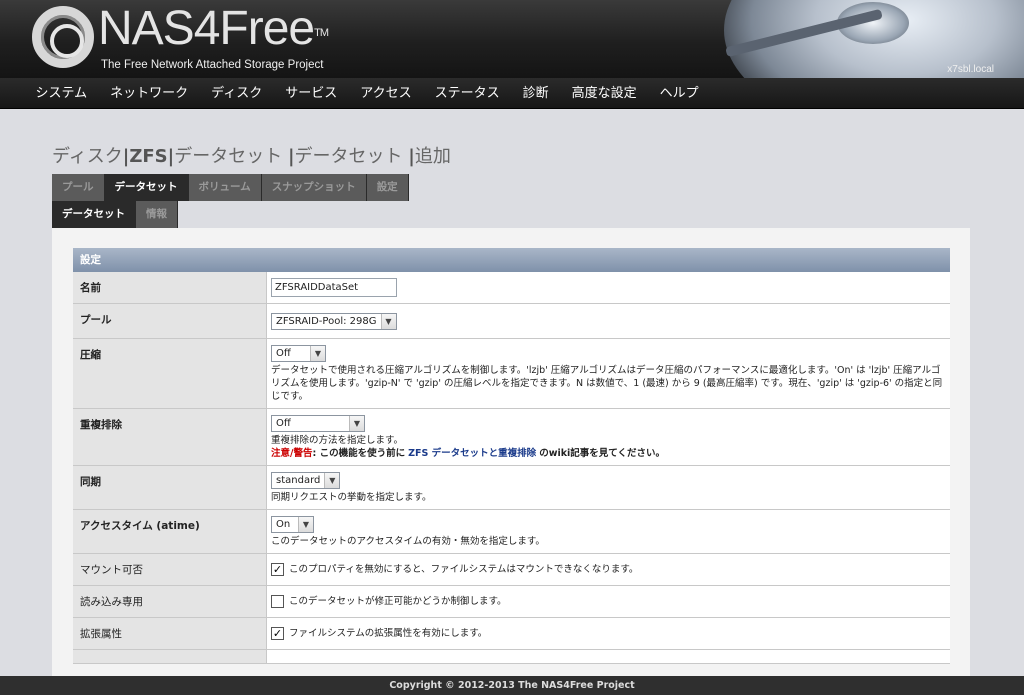 This screenshot has width=1024, height=695. Describe the element at coordinates (432, 156) in the screenshot. I see `breadcrumb-add: 追加` at that location.